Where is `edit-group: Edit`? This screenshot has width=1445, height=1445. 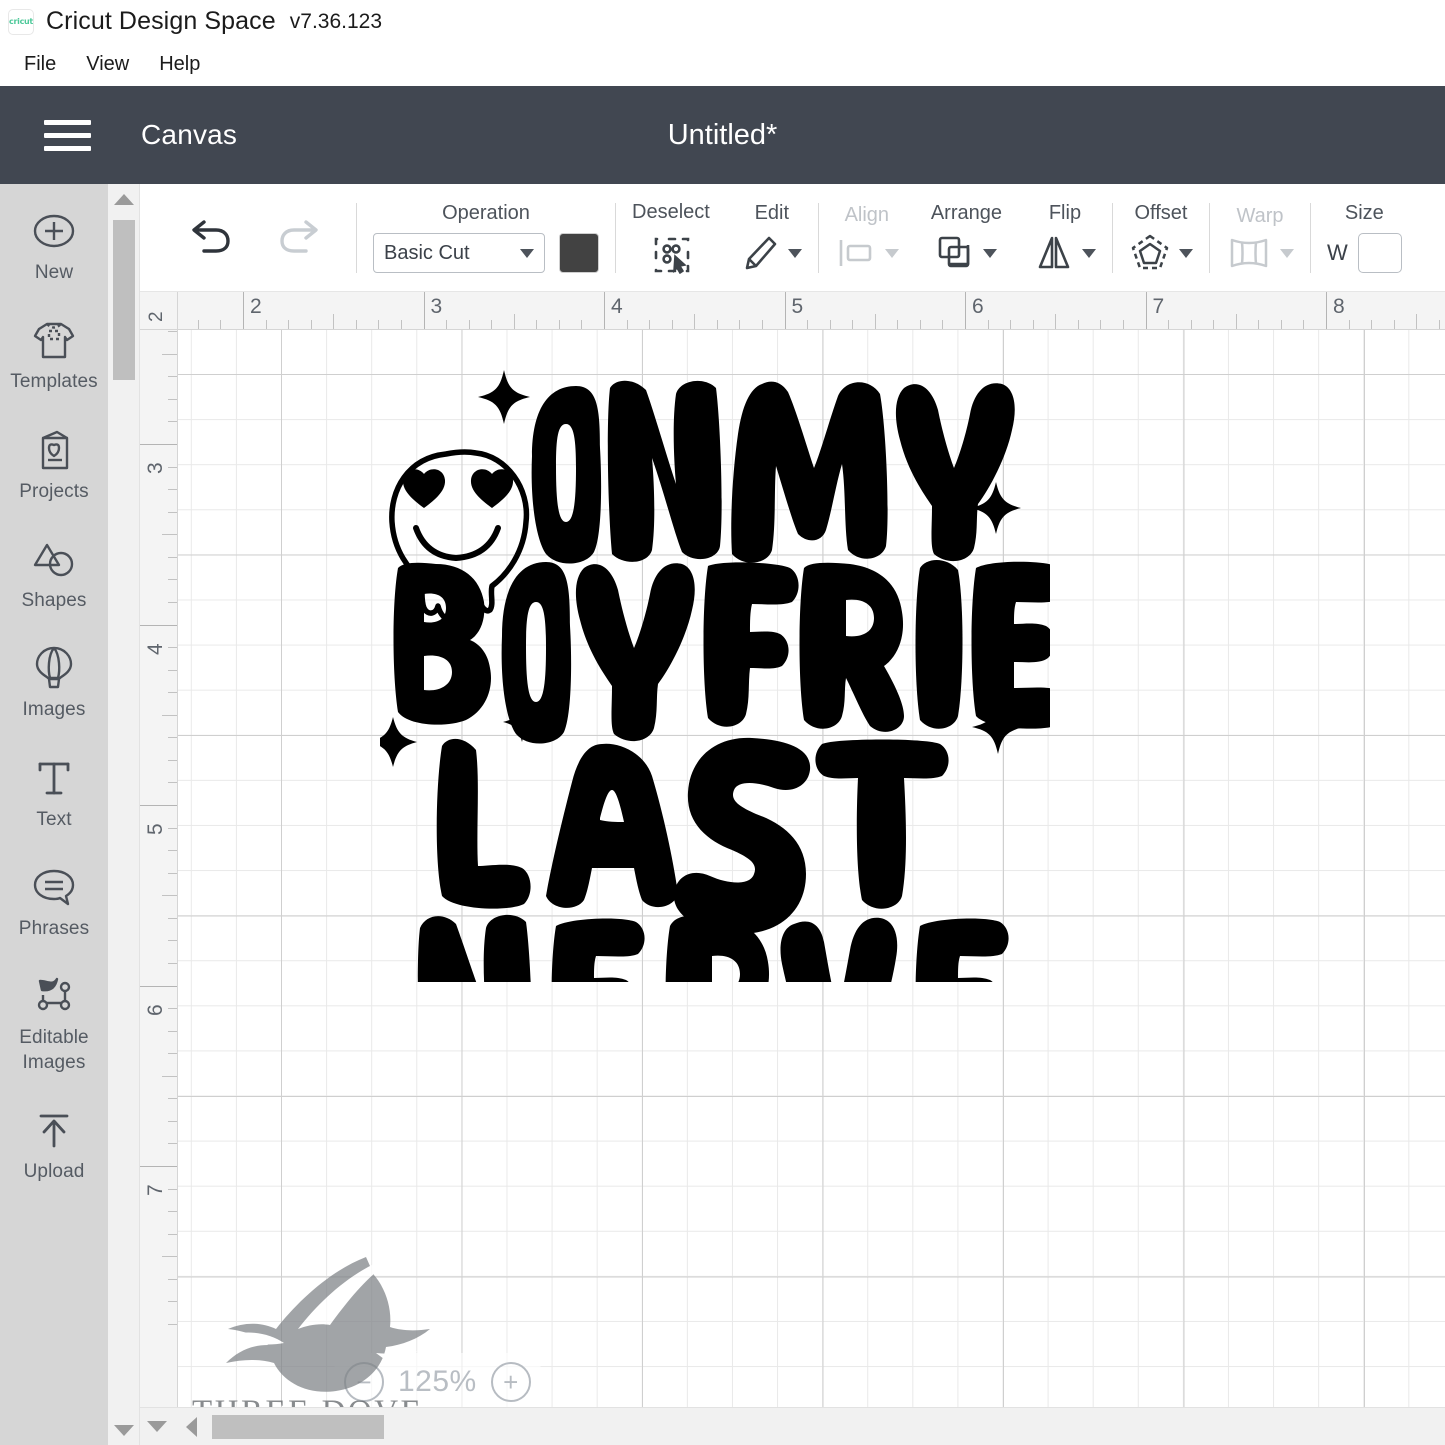 edit-group: Edit is located at coordinates (772, 237).